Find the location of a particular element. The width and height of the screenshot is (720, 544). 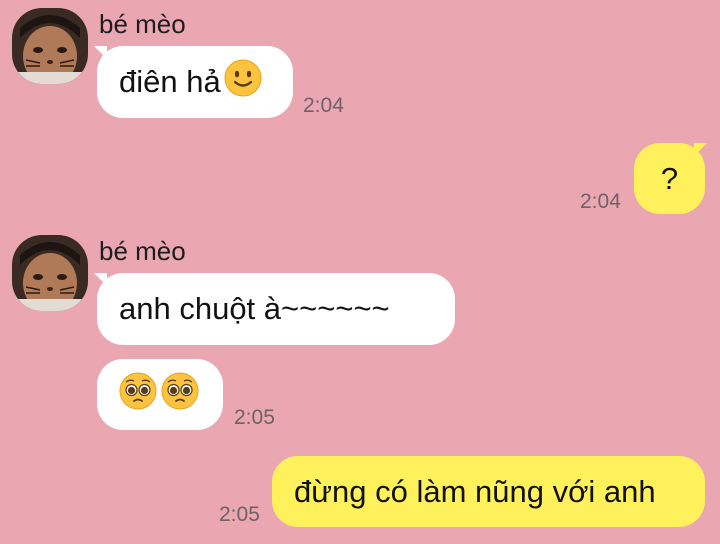

message-text: điên hả is located at coordinates (170, 81).